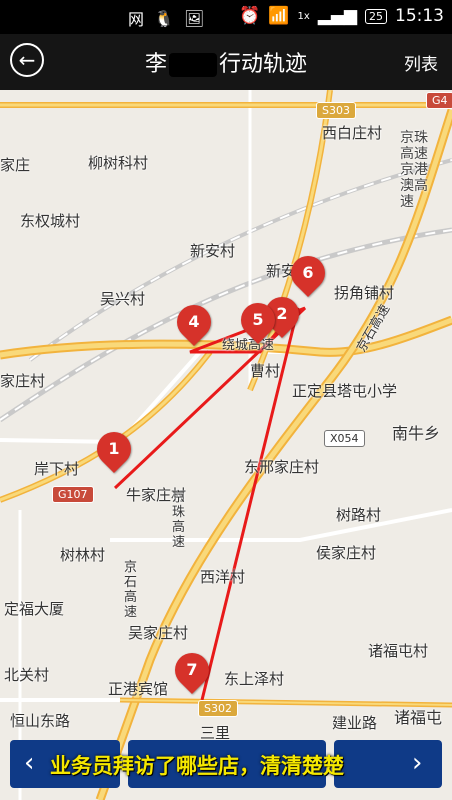 The height and width of the screenshot is (800, 452). Describe the element at coordinates (23, 381) in the screenshot. I see `map-label: 家庄村` at that location.